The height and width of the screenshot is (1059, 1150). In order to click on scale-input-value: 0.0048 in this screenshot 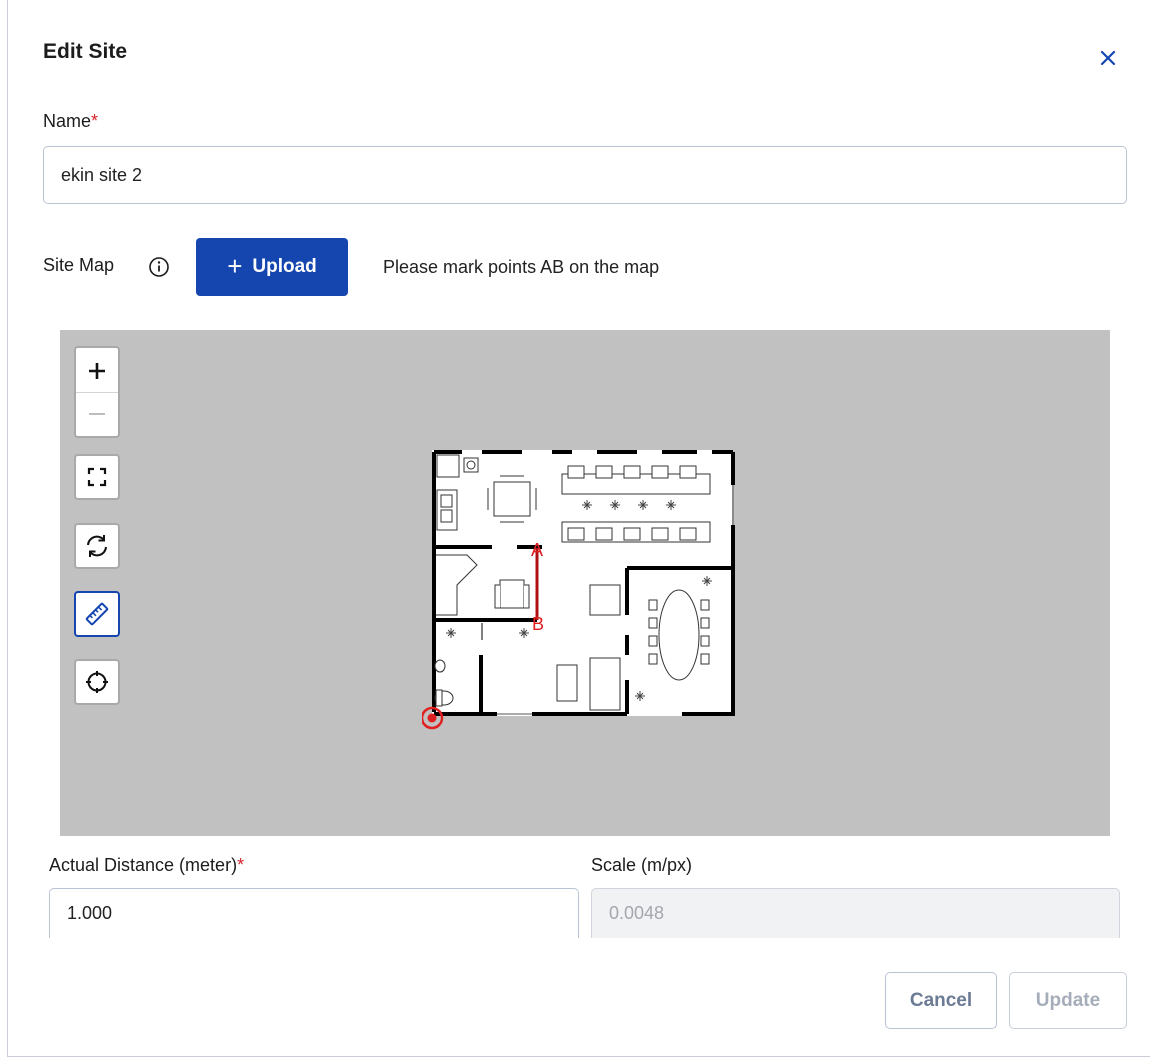, I will do `click(637, 913)`.